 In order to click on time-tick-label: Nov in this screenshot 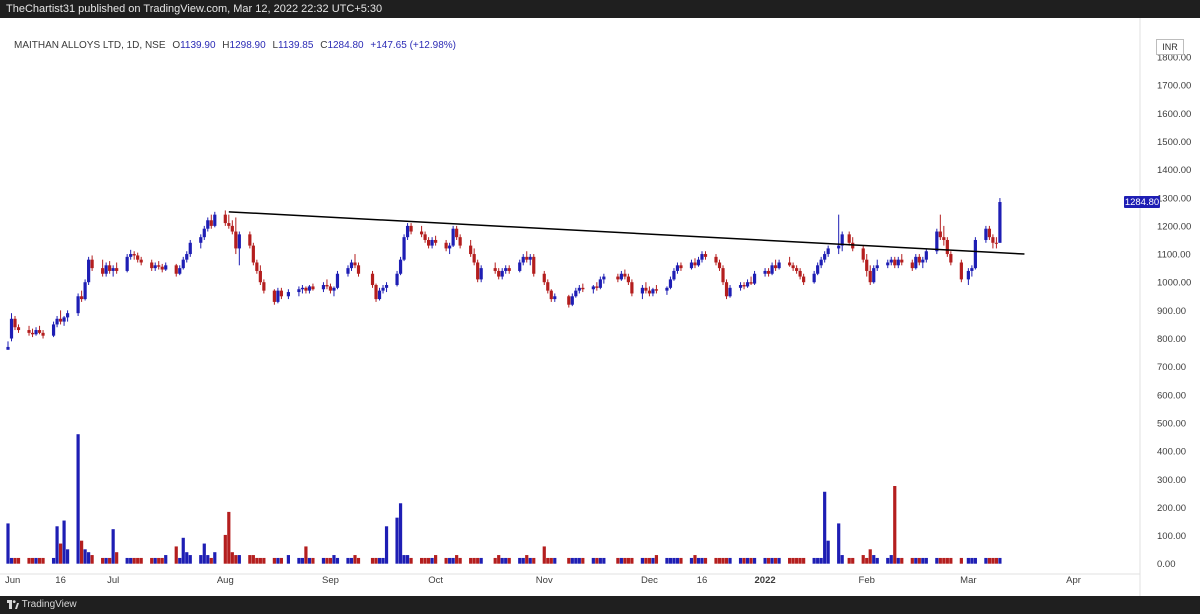, I will do `click(544, 580)`.